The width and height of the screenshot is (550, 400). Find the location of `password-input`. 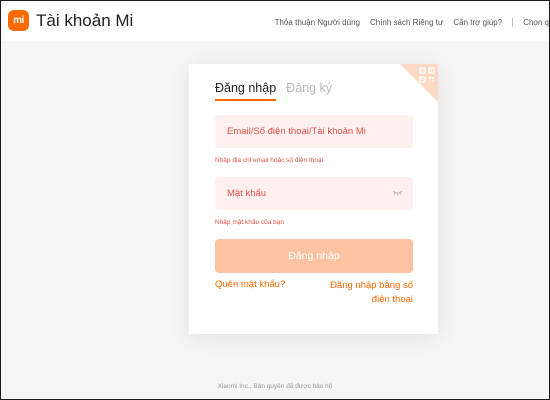

password-input is located at coordinates (314, 193).